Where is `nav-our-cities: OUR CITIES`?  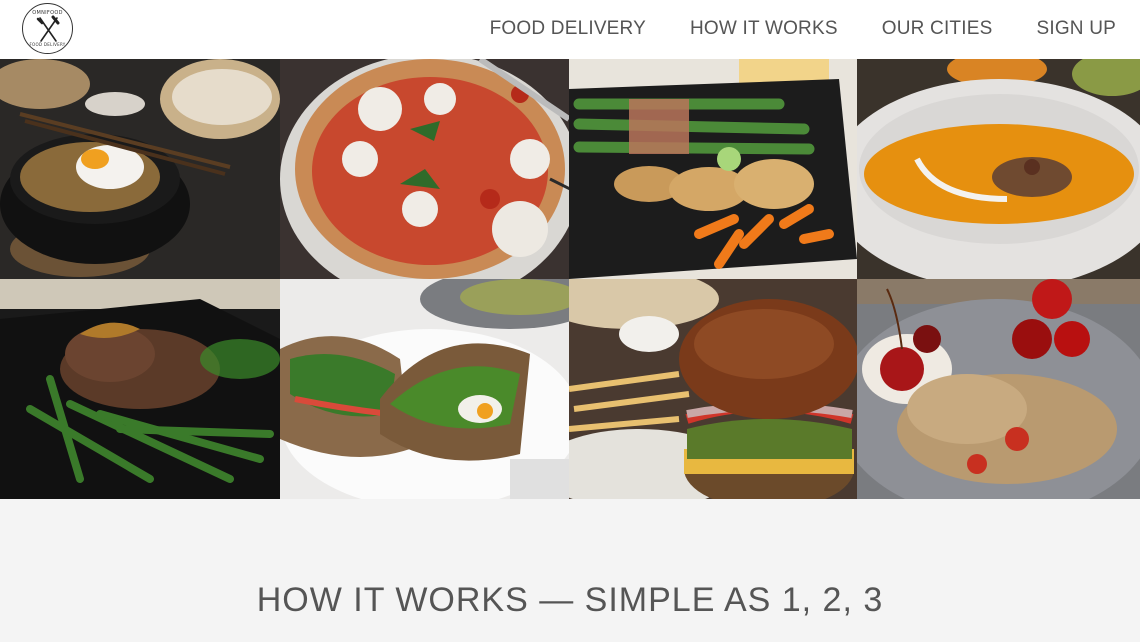
nav-our-cities: OUR CITIES is located at coordinates (937, 29).